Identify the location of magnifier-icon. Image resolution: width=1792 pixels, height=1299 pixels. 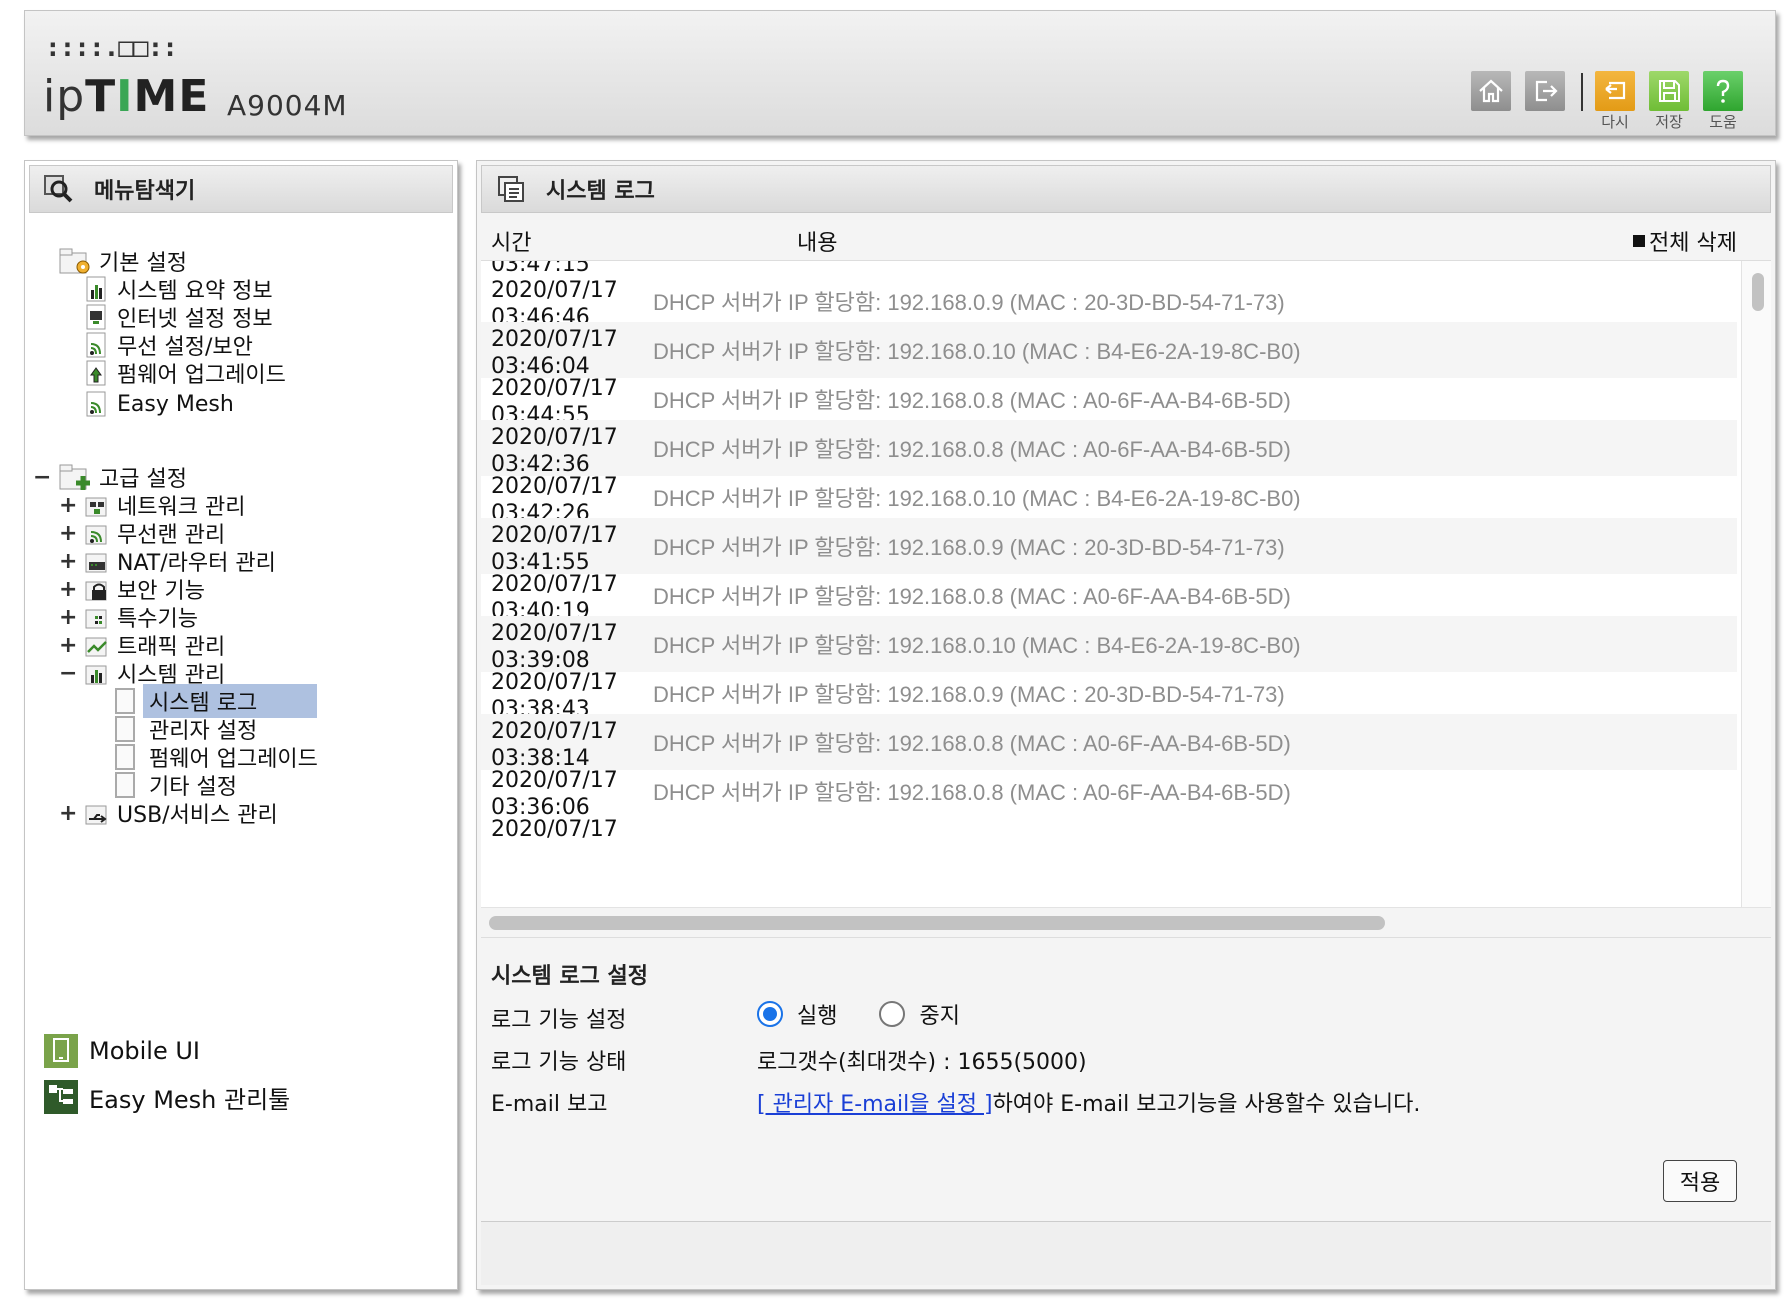
(59, 189).